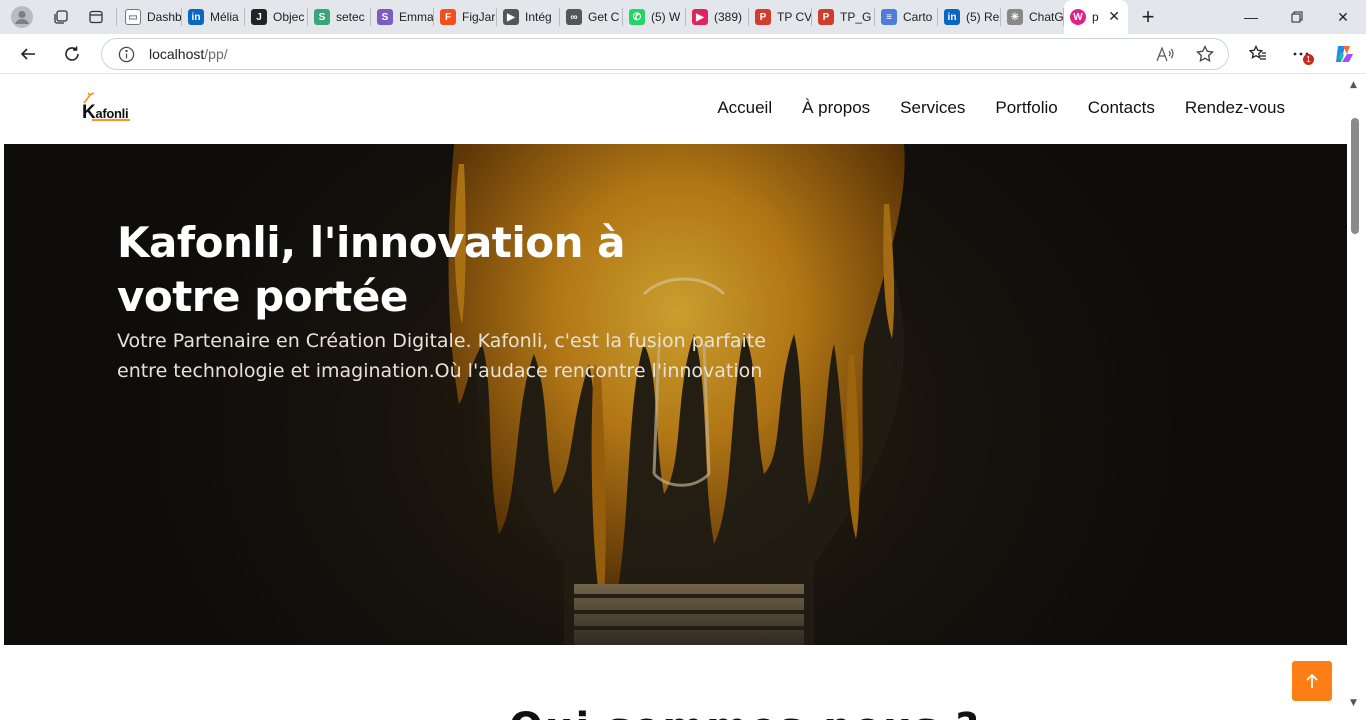  I want to click on tab-title: (5) W, so click(666, 17).